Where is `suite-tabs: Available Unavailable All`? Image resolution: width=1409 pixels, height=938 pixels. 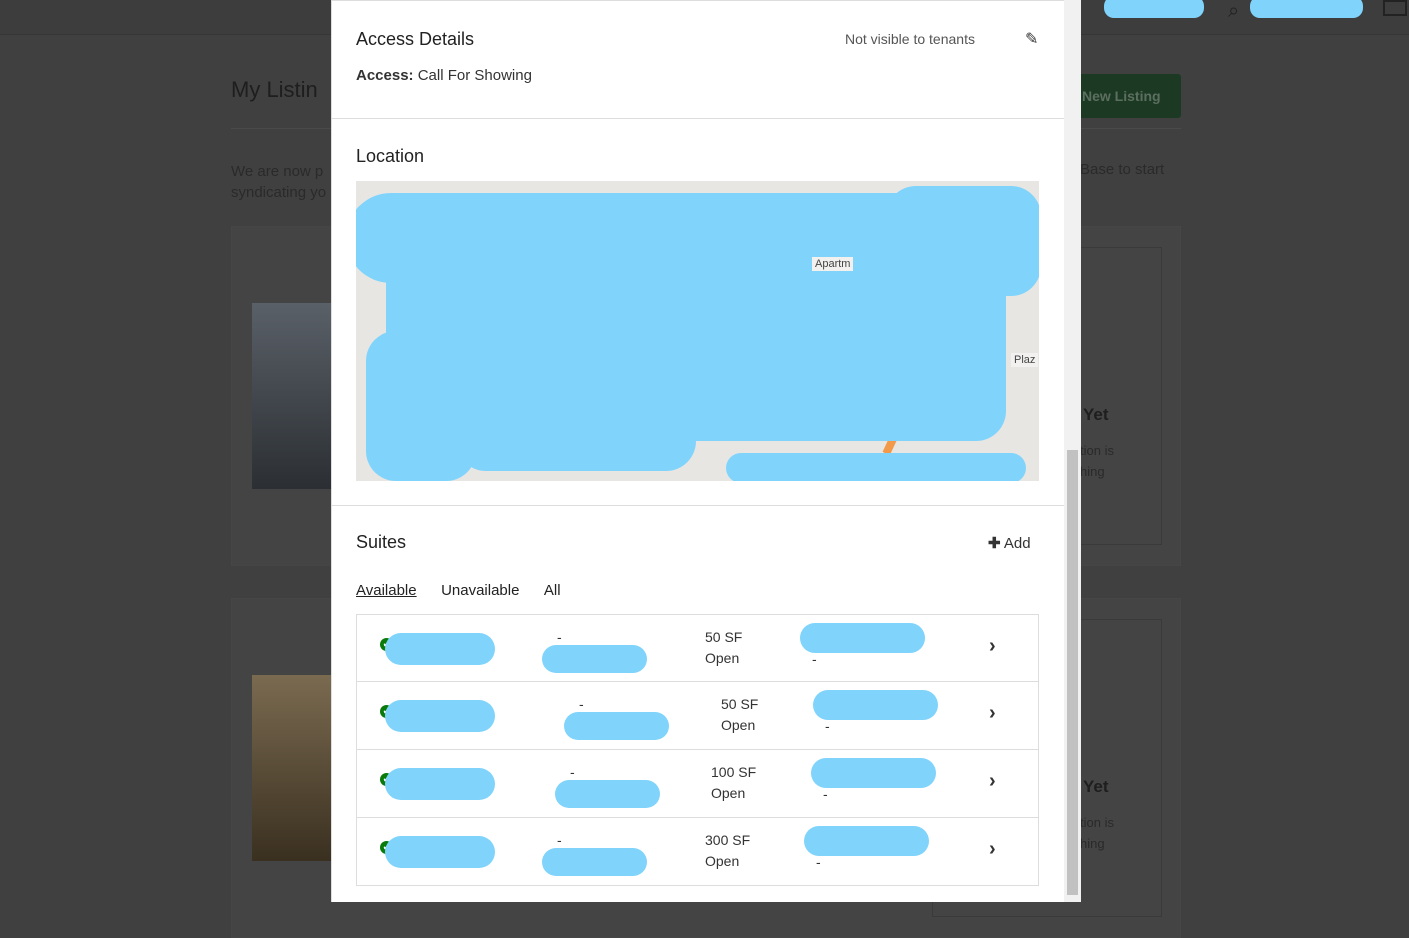 suite-tabs: Available Unavailable All is located at coordinates (468, 591).